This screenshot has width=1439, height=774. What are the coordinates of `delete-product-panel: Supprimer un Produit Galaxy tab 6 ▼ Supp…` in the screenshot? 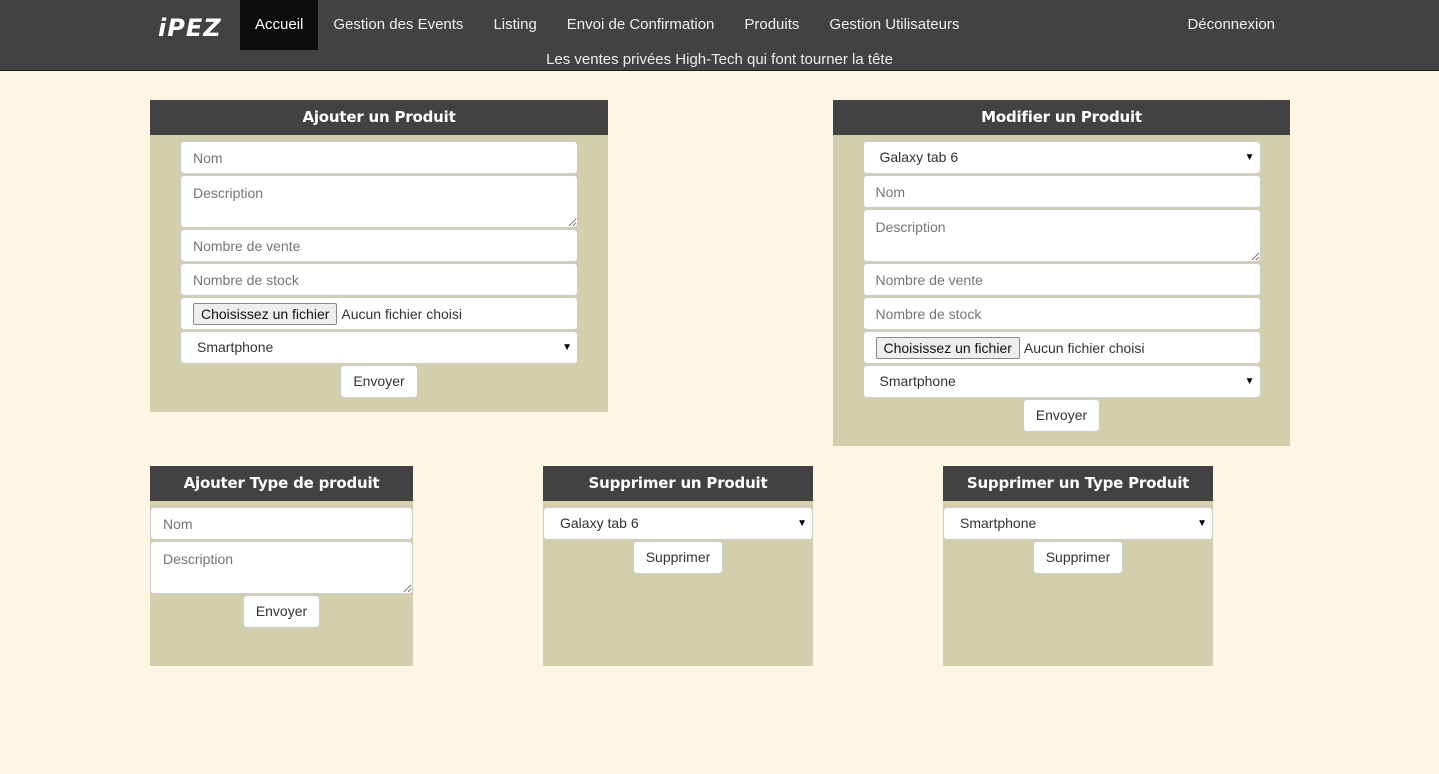 It's located at (678, 566).